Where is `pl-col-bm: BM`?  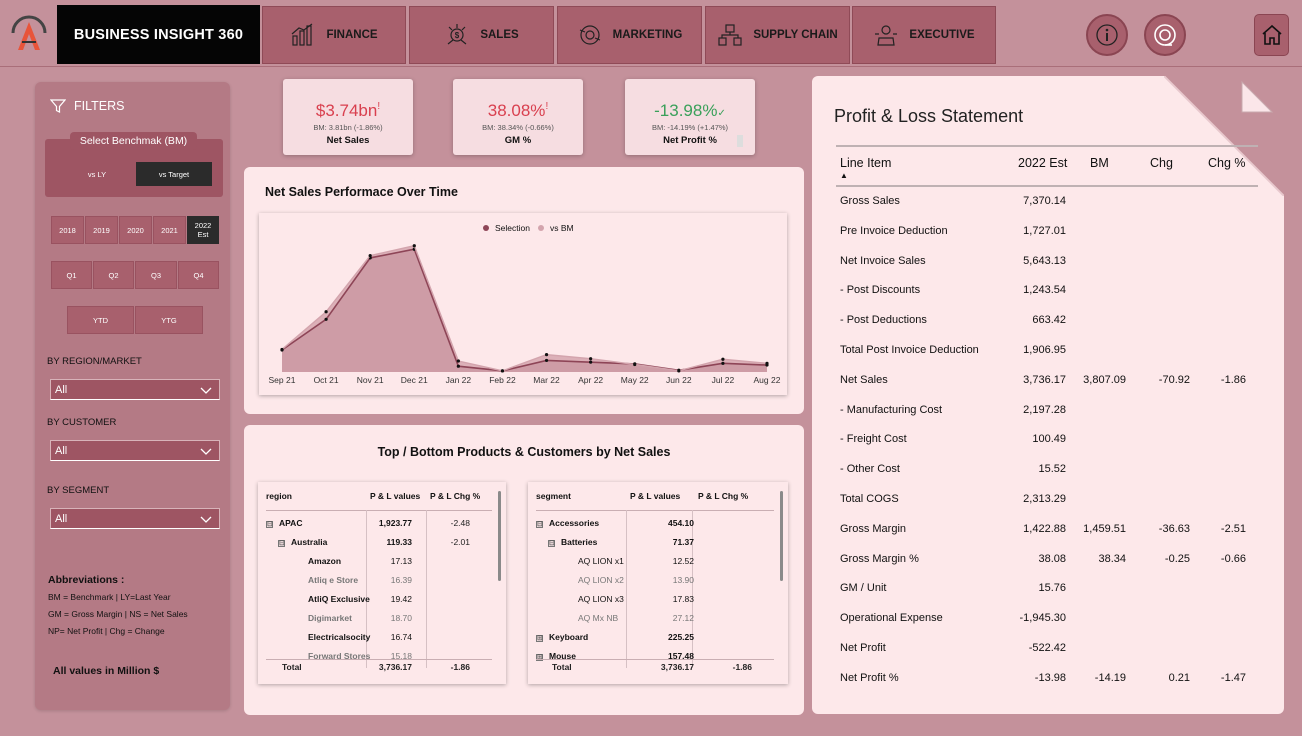
pl-col-bm: BM is located at coordinates (1099, 163).